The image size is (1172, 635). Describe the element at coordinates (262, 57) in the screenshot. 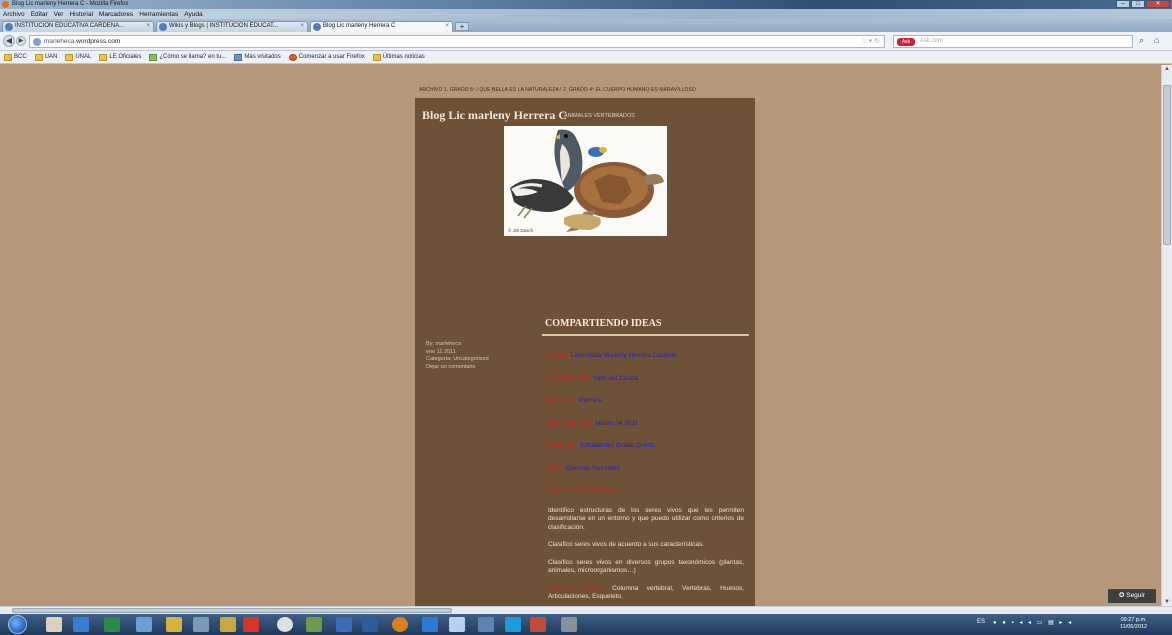

I see `bookmark-label: Más visitados` at that location.